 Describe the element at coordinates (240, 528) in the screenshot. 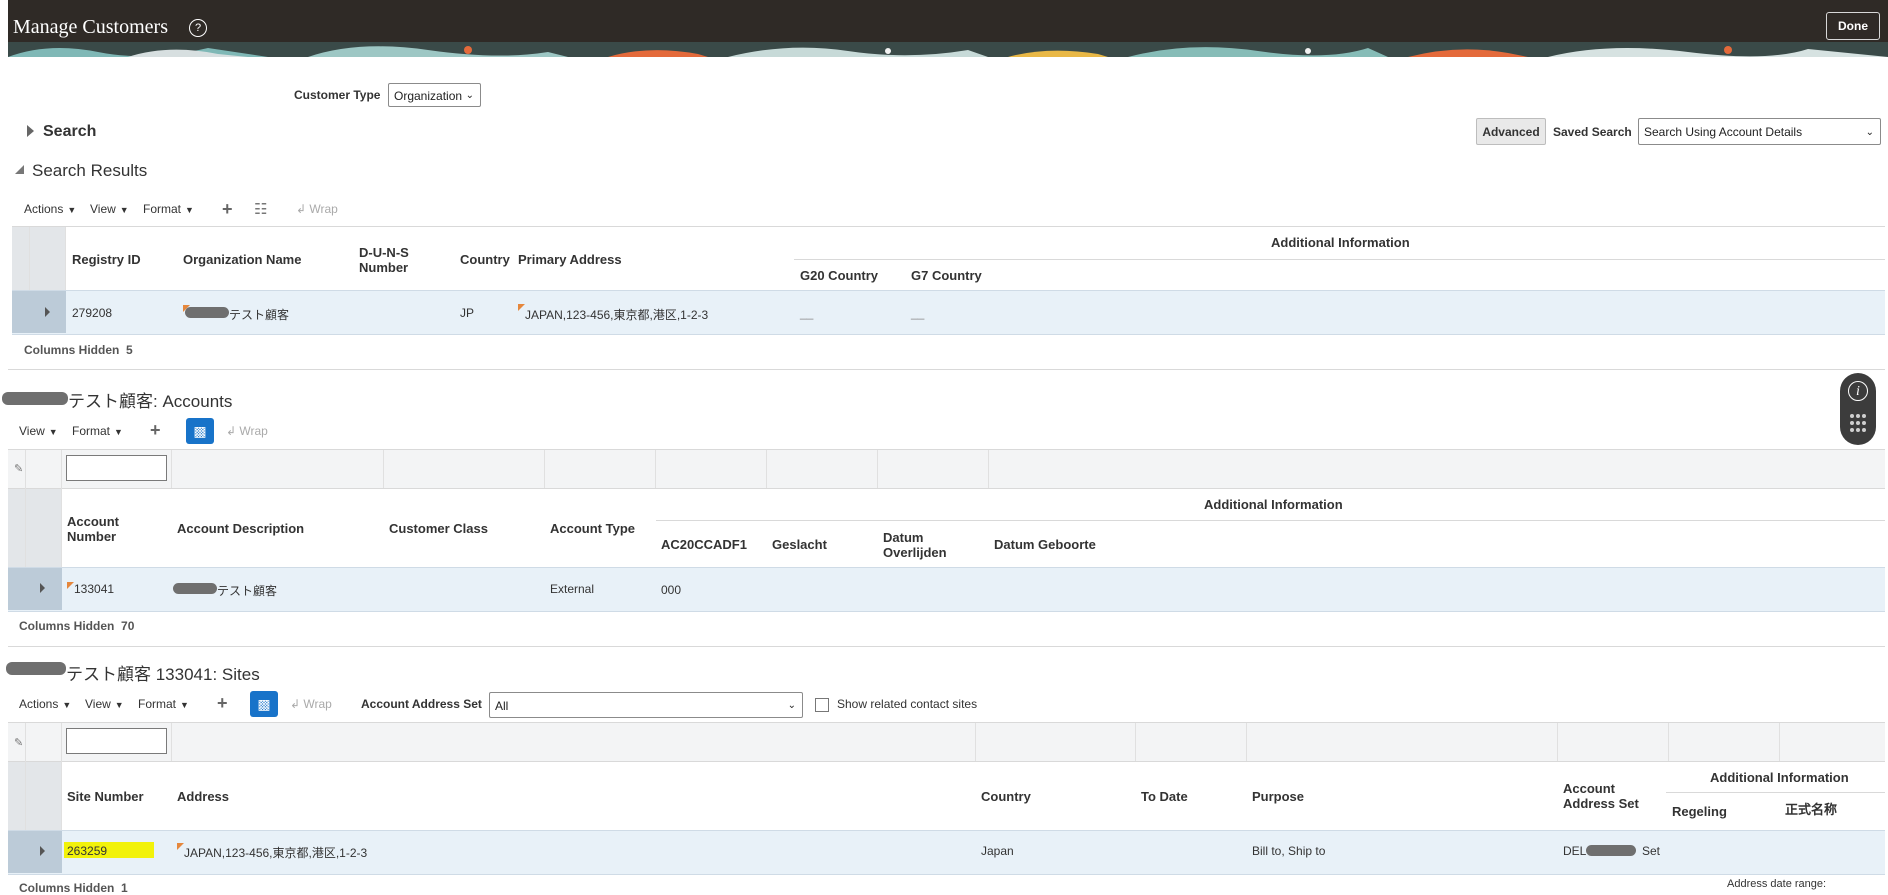

I see `col-account-description: Account Description` at that location.